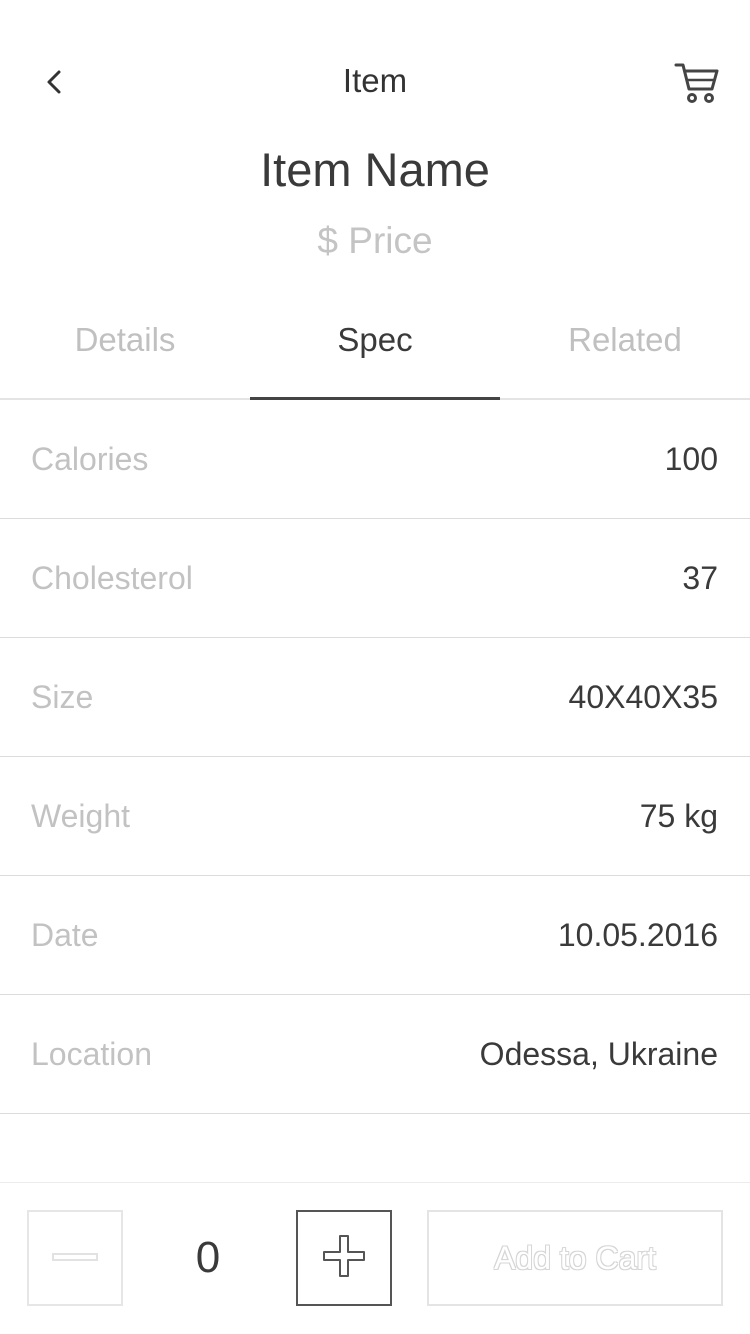 The image size is (750, 1334). What do you see at coordinates (375, 240) in the screenshot?
I see `item-price: $ Price` at bounding box center [375, 240].